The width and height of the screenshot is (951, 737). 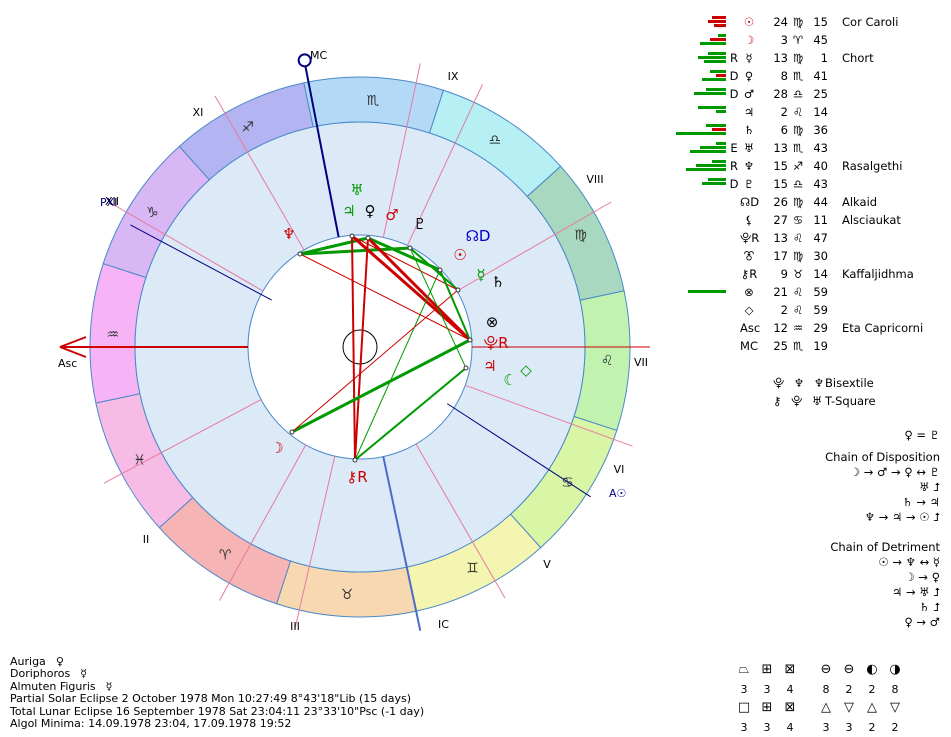 What do you see at coordinates (921, 502) in the screenshot?
I see `chain-line: ♄ → ♃` at bounding box center [921, 502].